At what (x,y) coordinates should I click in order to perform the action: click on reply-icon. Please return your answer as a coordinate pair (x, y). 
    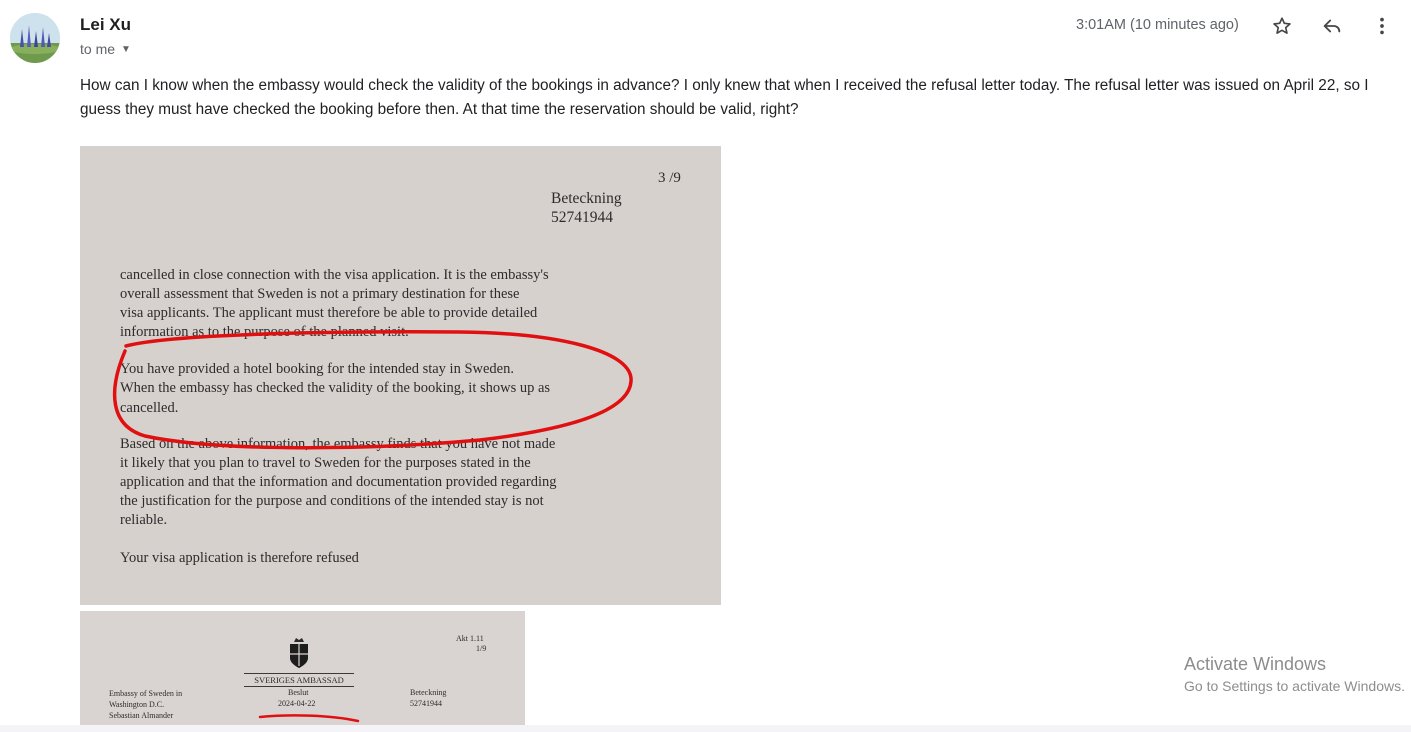
    Looking at the image, I should click on (1332, 26).